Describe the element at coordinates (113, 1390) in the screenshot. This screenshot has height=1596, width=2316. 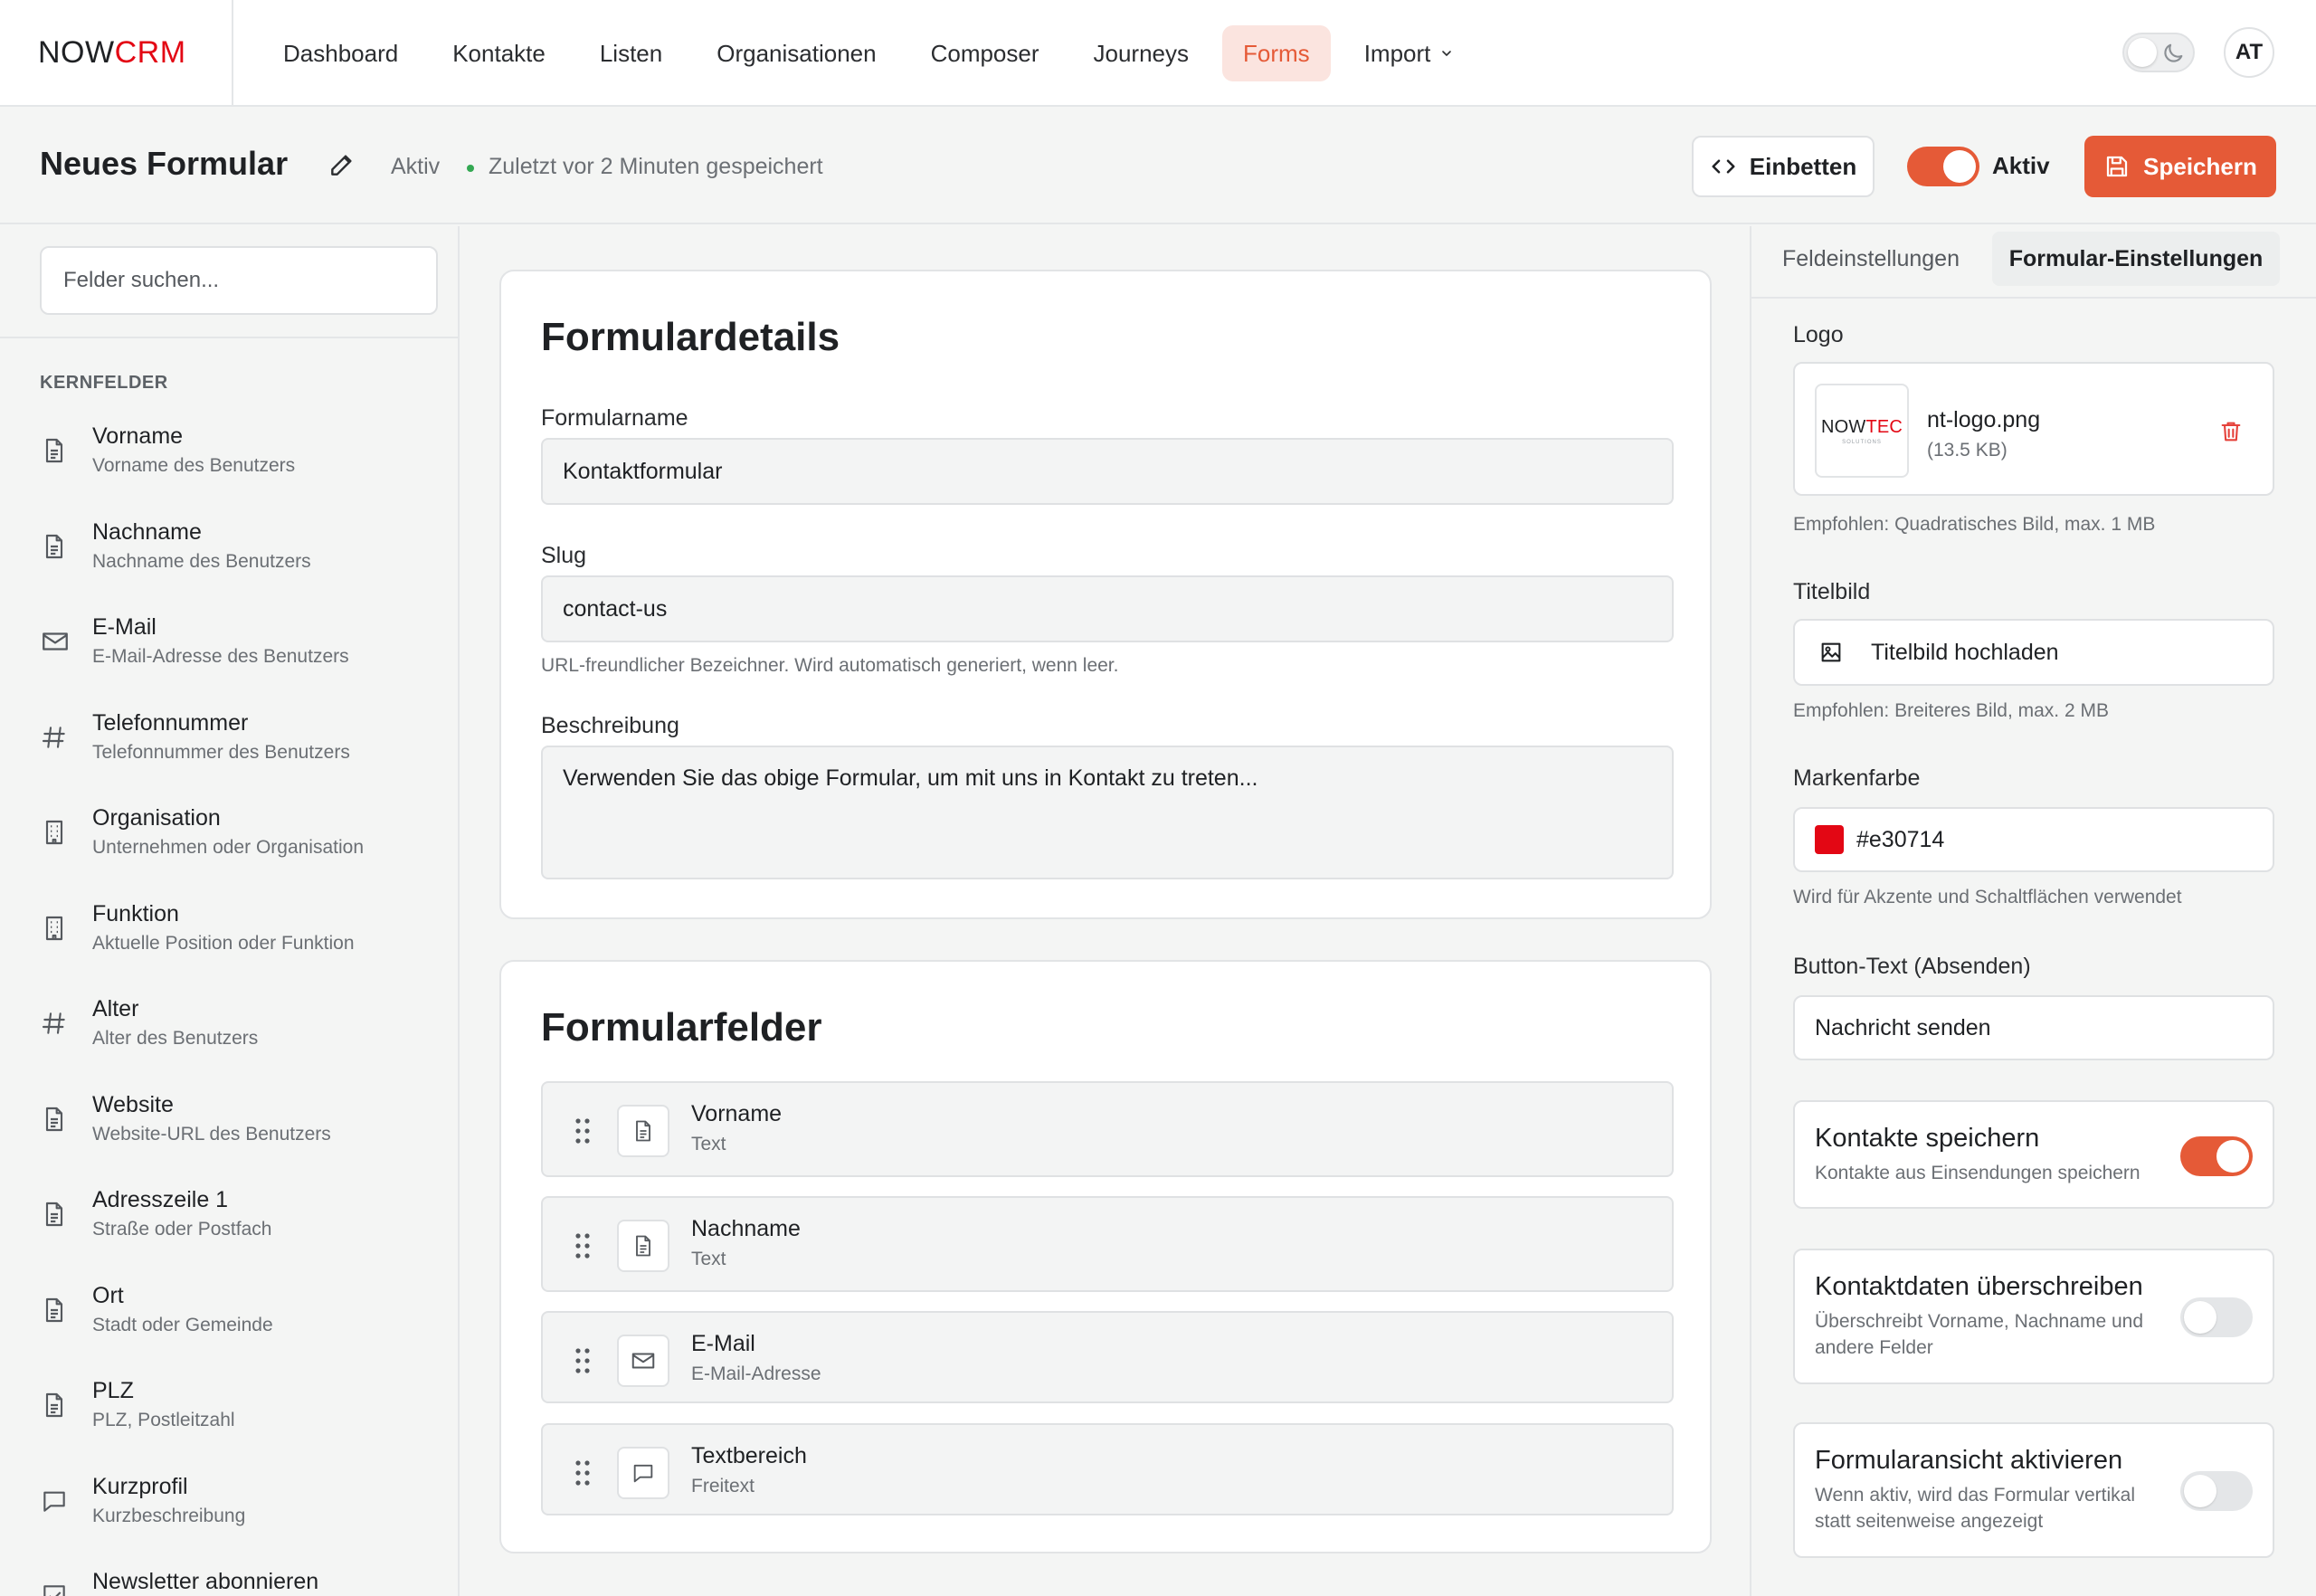
I see `field-name: PLZ` at that location.